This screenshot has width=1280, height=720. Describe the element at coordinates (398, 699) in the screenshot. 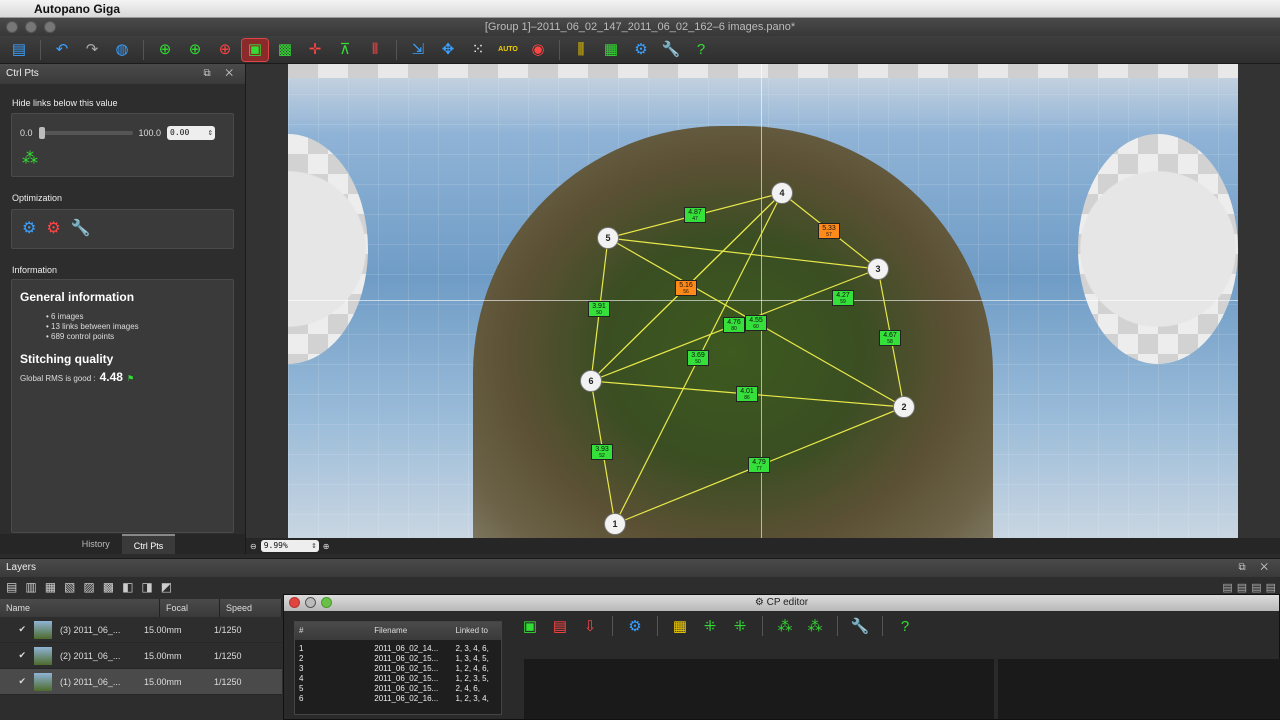

I see `table-row: 6 2011_06_02_16... 1, 2, 3, 4,` at that location.